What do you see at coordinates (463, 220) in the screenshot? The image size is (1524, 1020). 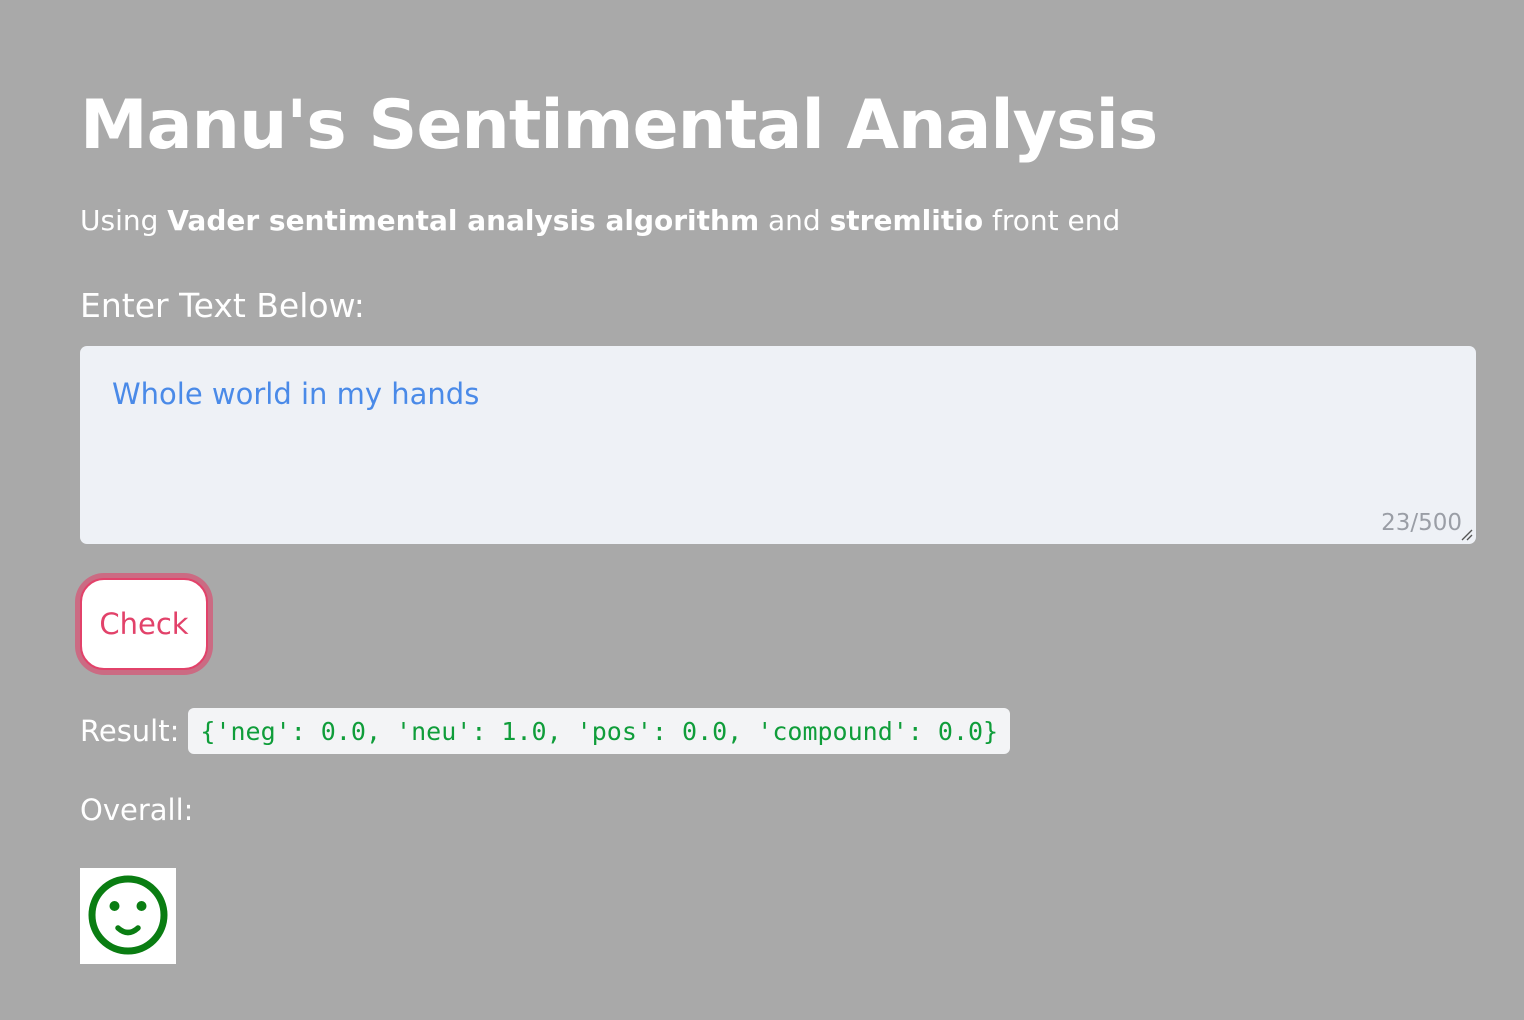 I see `subtitle-algorithm: Vader sentimental analysis algorithm` at bounding box center [463, 220].